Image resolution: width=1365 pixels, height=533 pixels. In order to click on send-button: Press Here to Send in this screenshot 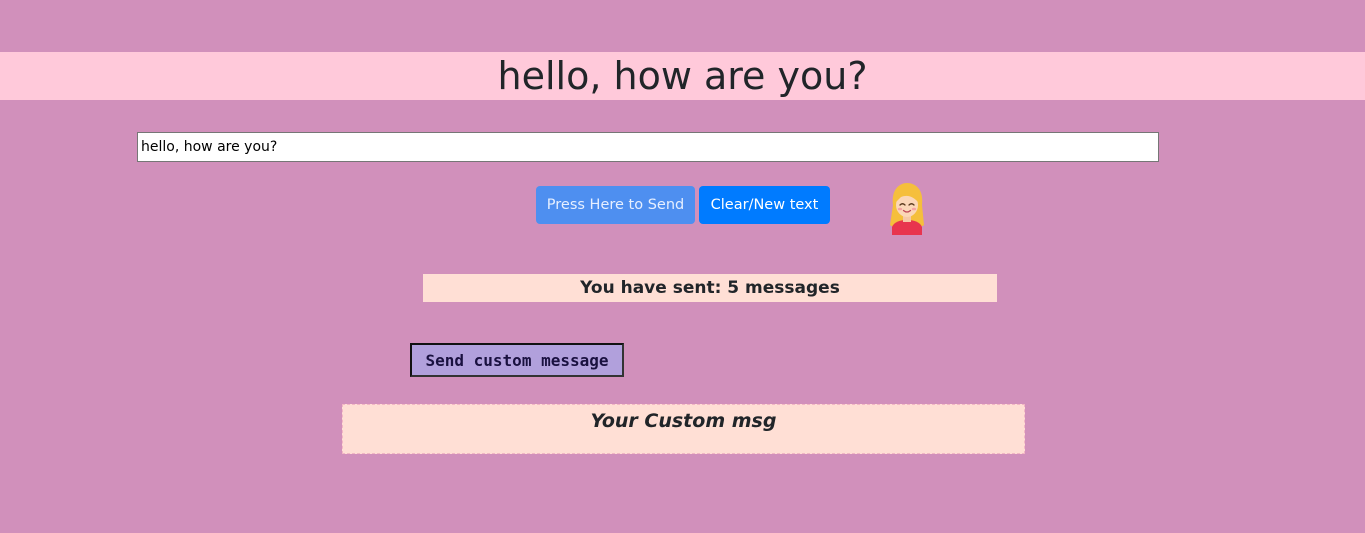, I will do `click(615, 205)`.